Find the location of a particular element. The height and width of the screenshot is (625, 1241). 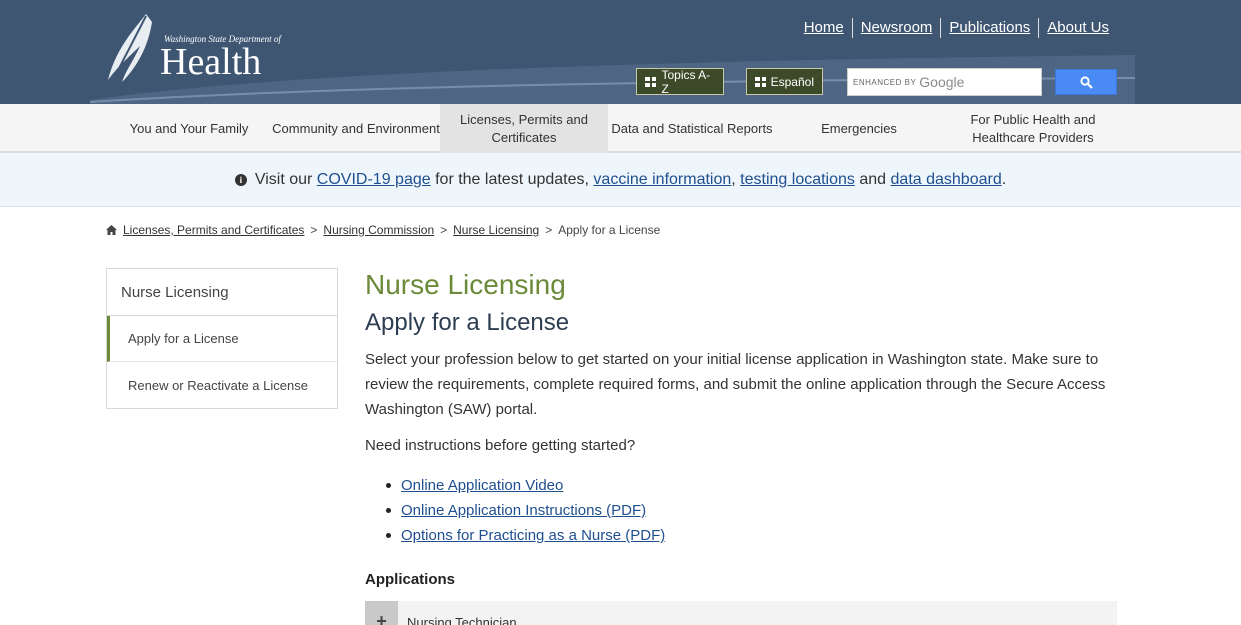

covid-period: . is located at coordinates (1004, 179).